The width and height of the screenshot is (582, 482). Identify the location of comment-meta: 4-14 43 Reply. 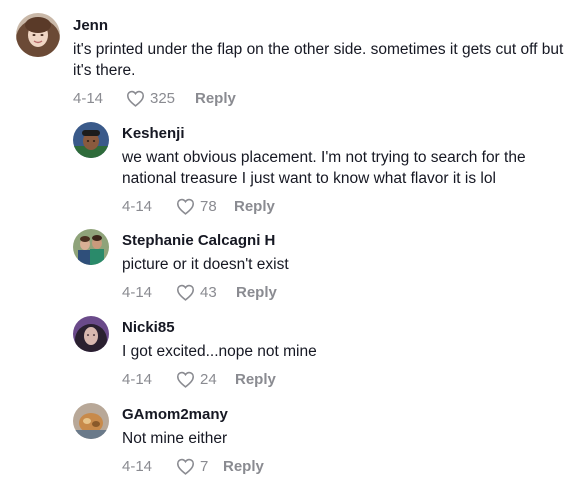
(352, 292).